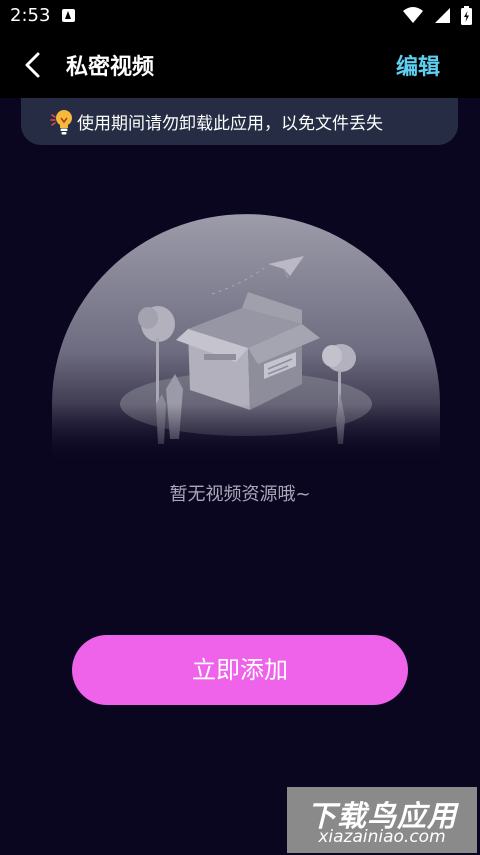 This screenshot has width=480, height=855. I want to click on watermark-logo: 下载鸟应用 xiazainiao.com, so click(382, 820).